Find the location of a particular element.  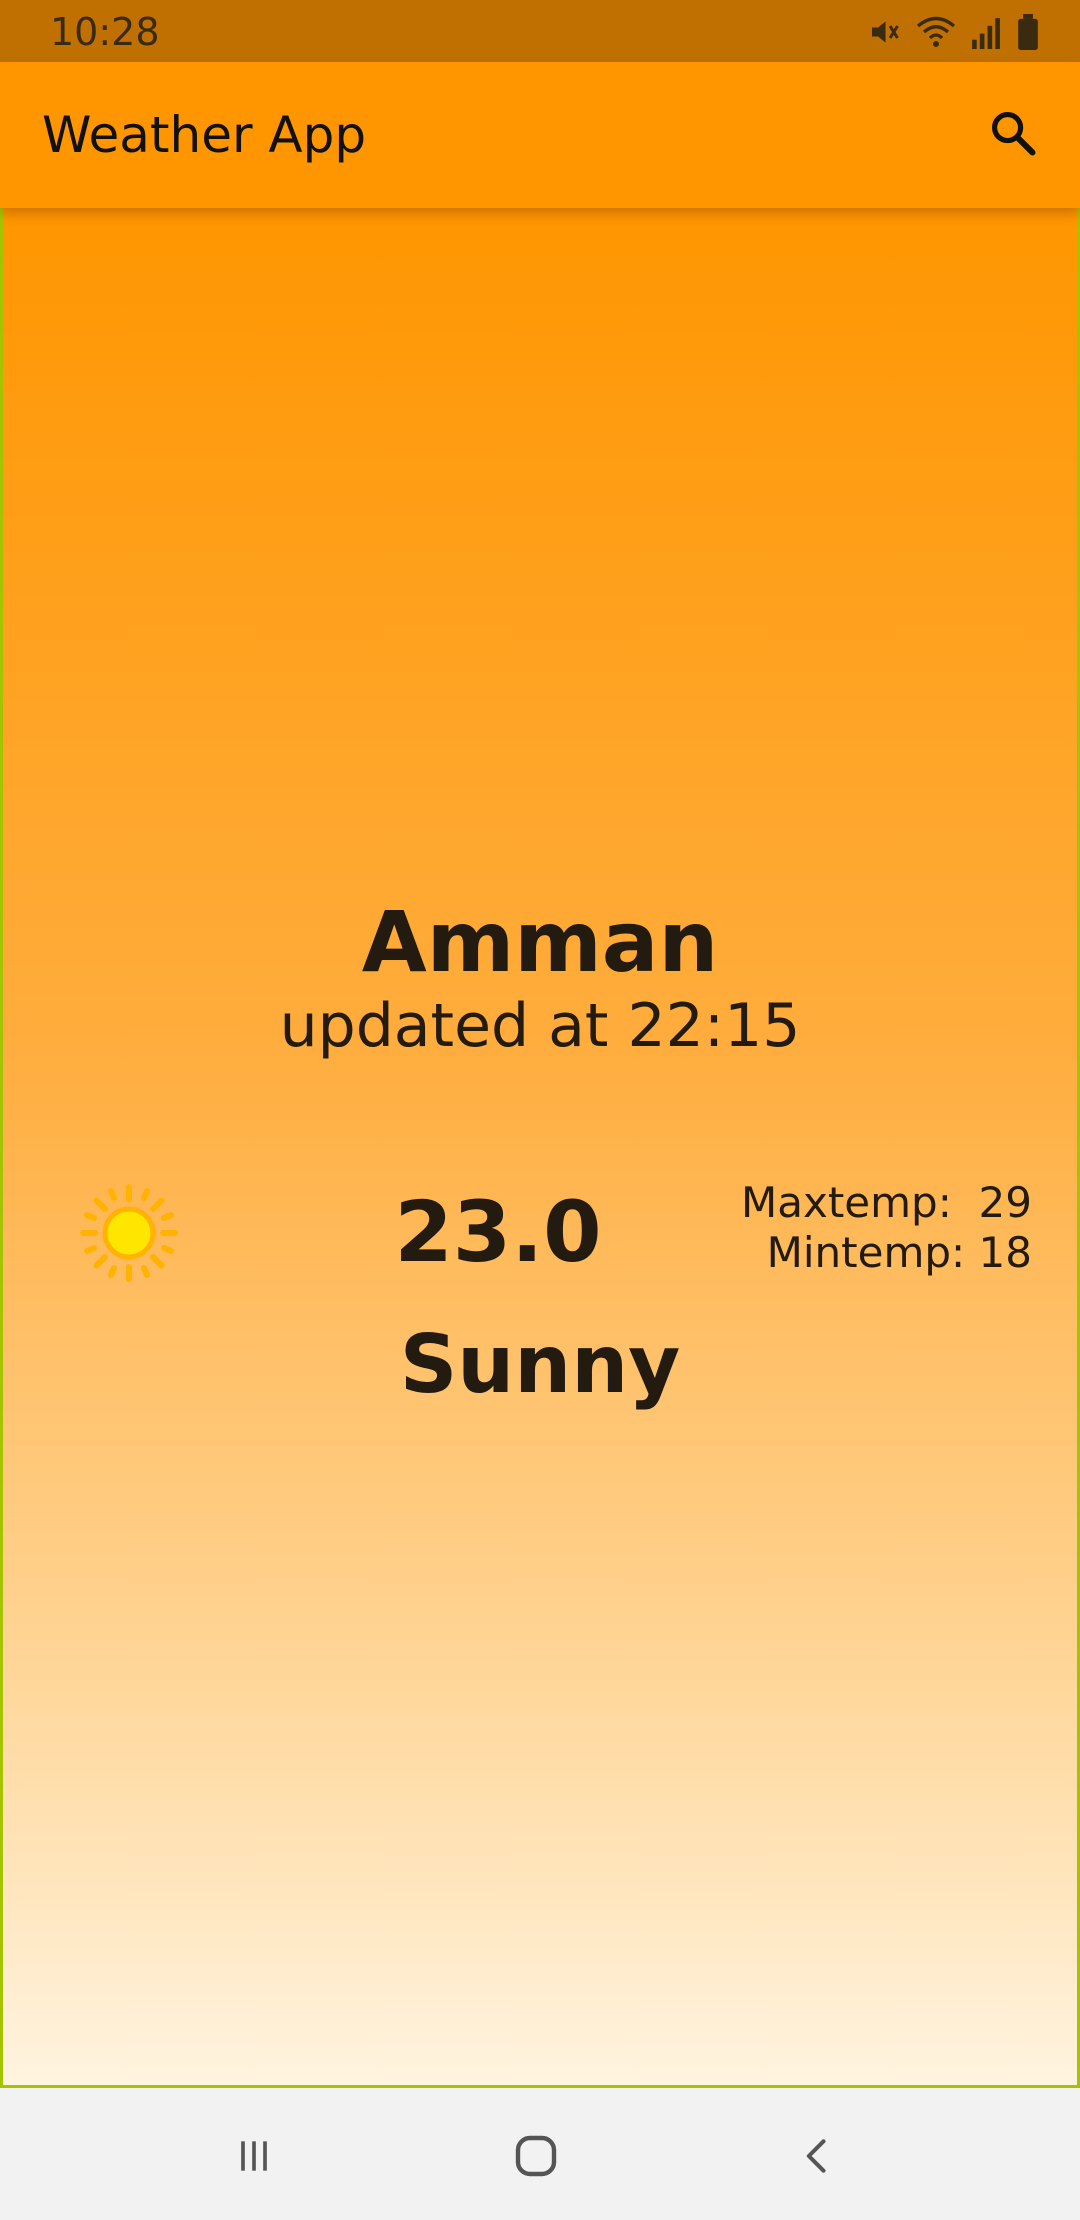

back-icon is located at coordinates (818, 2158).